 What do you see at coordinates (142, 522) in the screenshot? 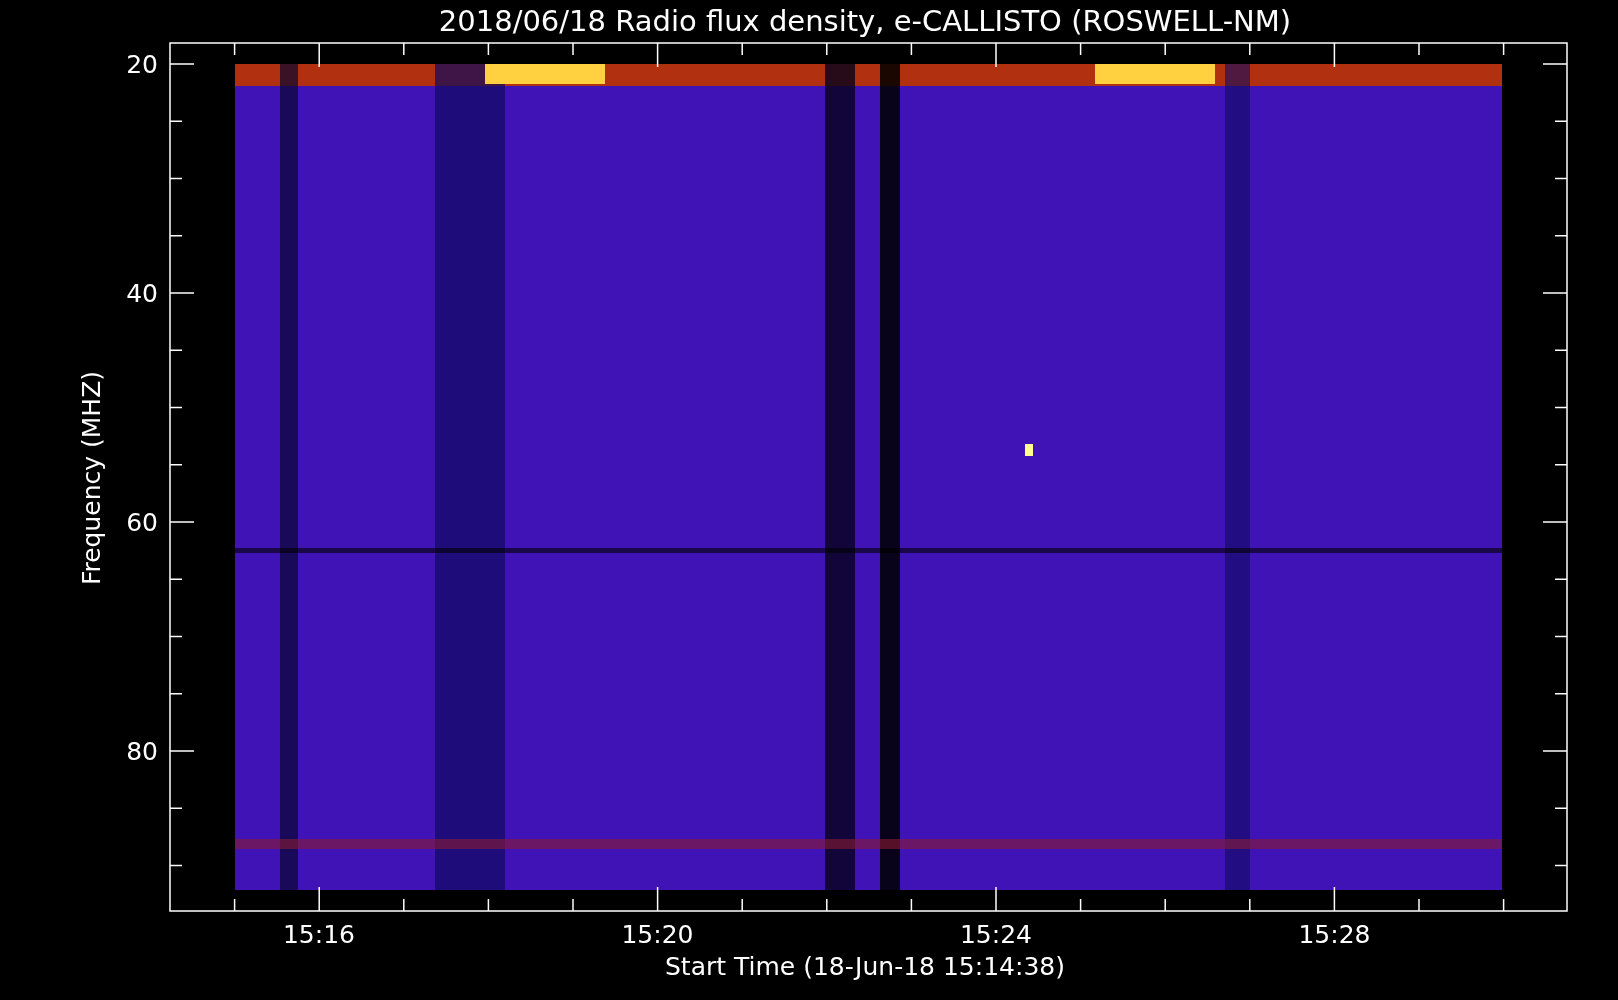
I see `y-tick-label: 60` at bounding box center [142, 522].